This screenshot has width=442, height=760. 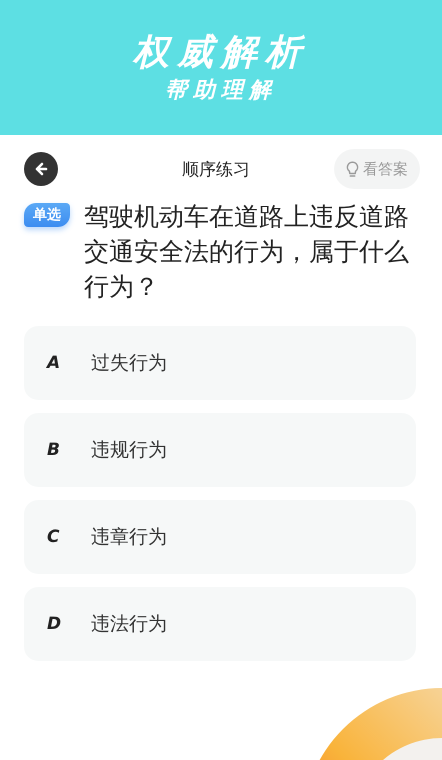 What do you see at coordinates (220, 537) in the screenshot?
I see `option-card: C 违章行为` at bounding box center [220, 537].